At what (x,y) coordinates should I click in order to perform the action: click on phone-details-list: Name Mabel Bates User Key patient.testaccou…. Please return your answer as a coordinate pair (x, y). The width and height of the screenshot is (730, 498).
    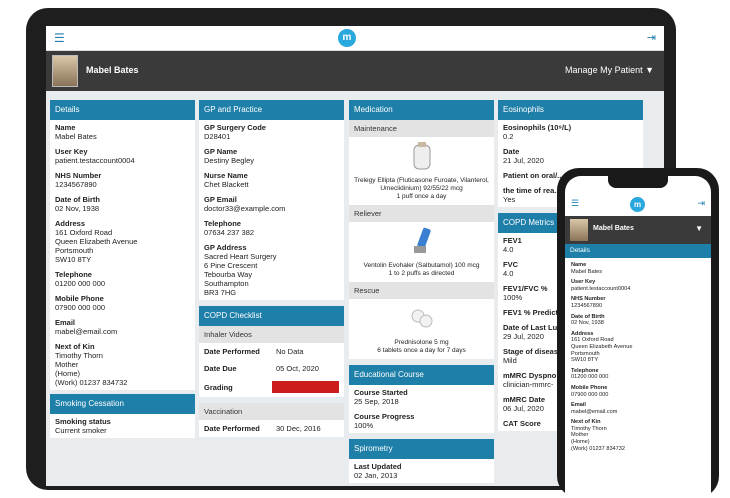
    Looking at the image, I should click on (638, 357).